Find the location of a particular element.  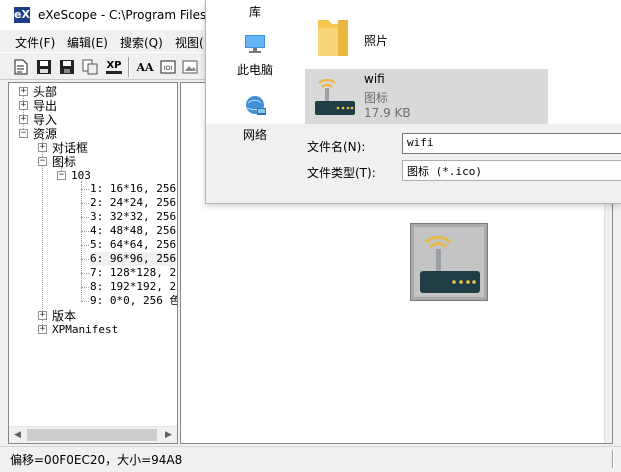

toolbar-separator is located at coordinates (129, 67).